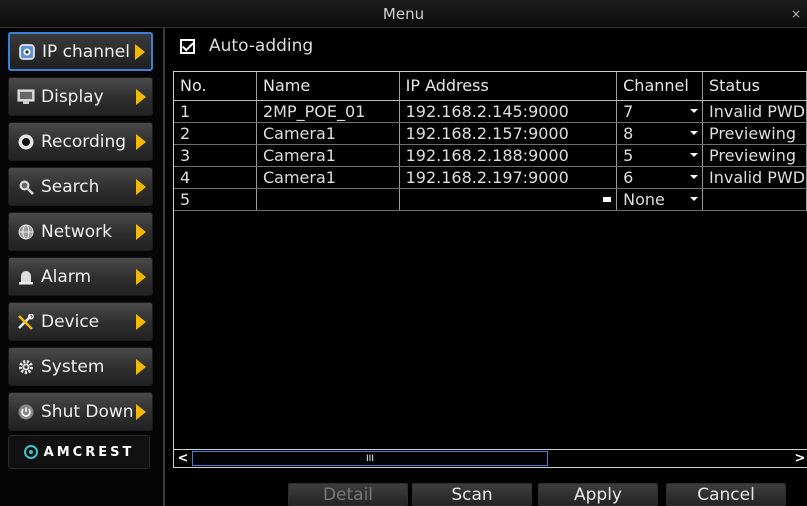 The height and width of the screenshot is (506, 807). I want to click on alarm-icon, so click(26, 277).